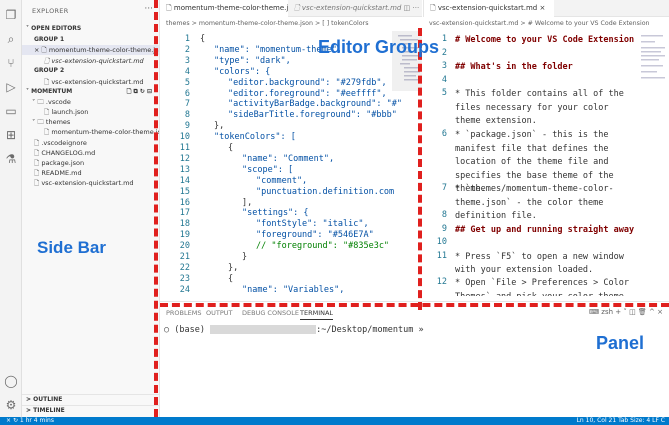 This screenshot has width=669, height=425. Describe the element at coordinates (90, 132) in the screenshot. I see `tree-file: 🗋 momentum-theme-color-theme.json` at that location.